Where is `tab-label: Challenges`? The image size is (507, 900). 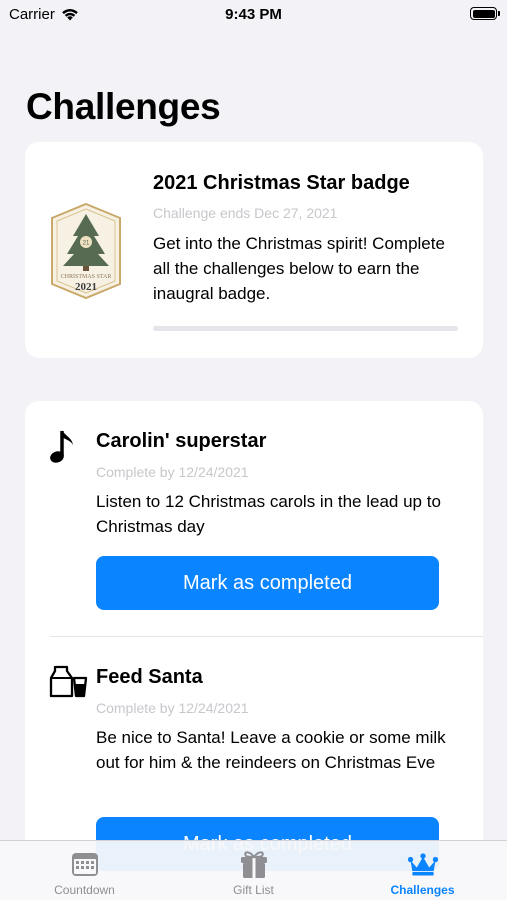 tab-label: Challenges is located at coordinates (422, 890).